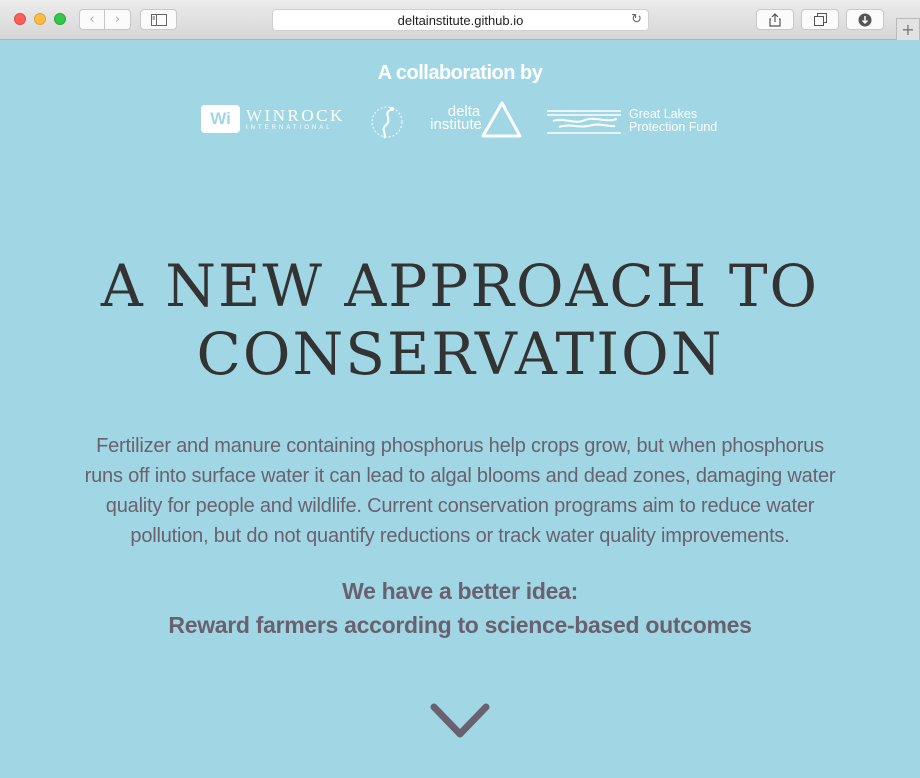  Describe the element at coordinates (636, 19) in the screenshot. I see `reload-icon: ↻` at that location.